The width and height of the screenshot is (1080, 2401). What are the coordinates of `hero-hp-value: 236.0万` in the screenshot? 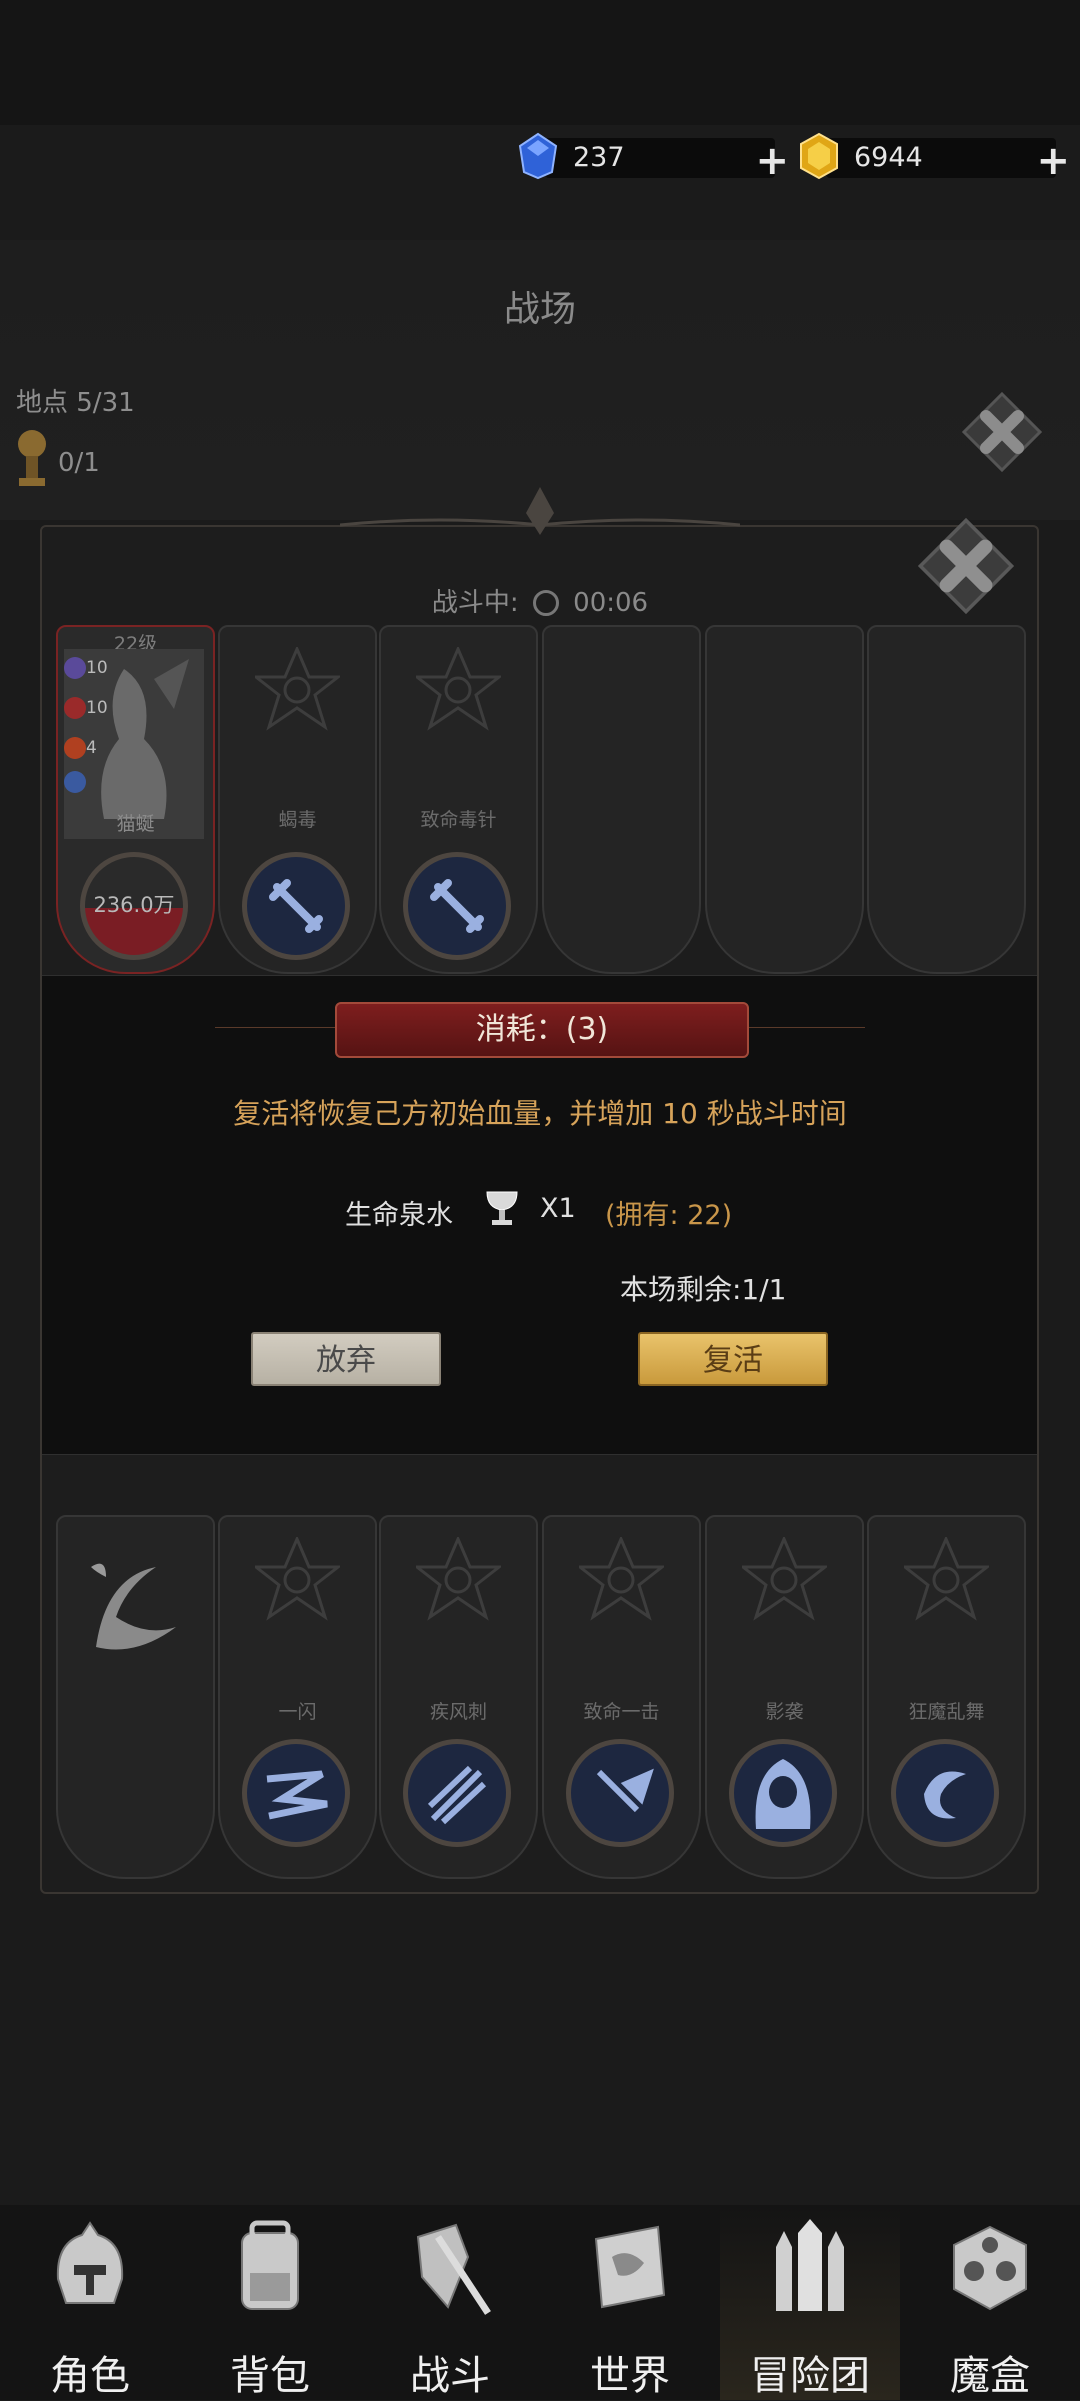 It's located at (134, 905).